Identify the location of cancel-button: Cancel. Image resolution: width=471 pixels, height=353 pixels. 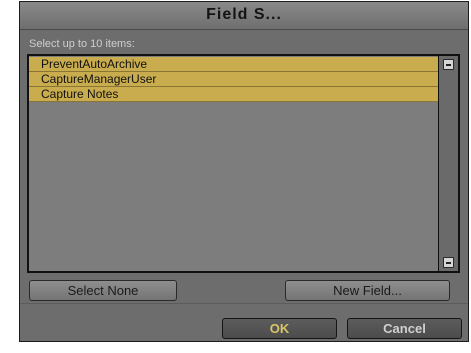
(404, 328).